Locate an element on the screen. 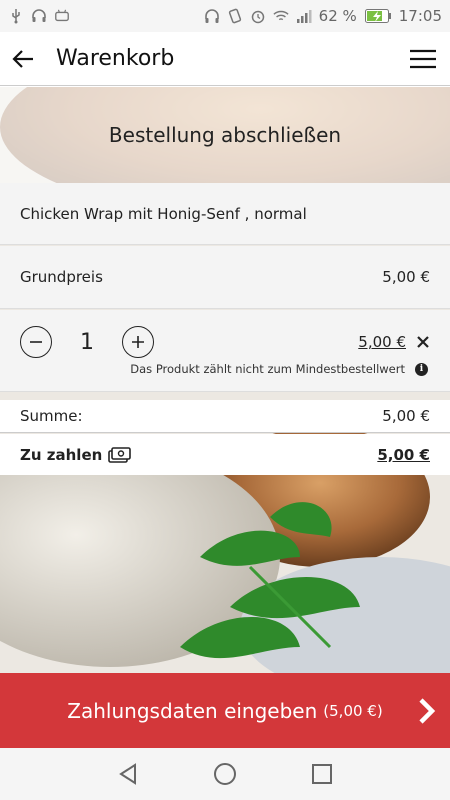 Image resolution: width=450 pixels, height=800 pixels. to-pay-label: Zu zahlen is located at coordinates (61, 454).